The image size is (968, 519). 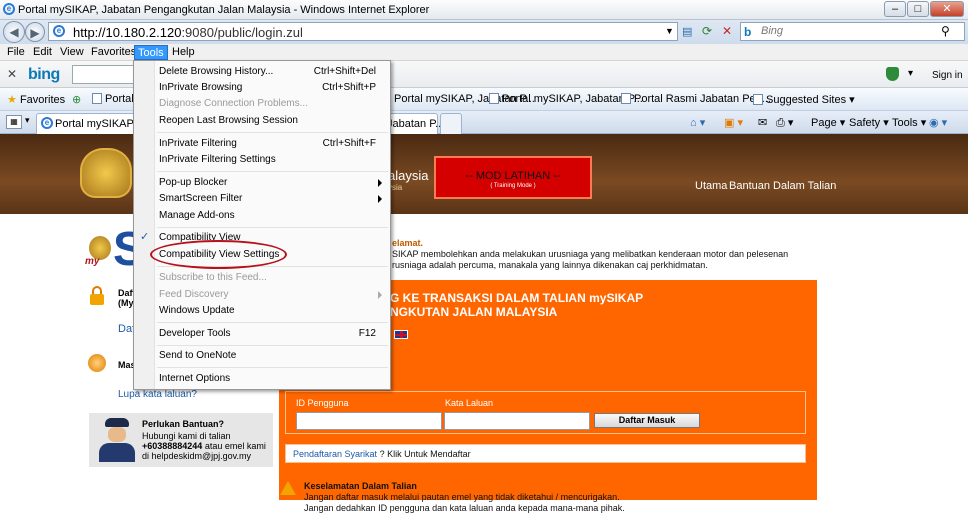 I want to click on menu-inprivate-browsing: InPrivate Browsing, so click(x=200, y=87).